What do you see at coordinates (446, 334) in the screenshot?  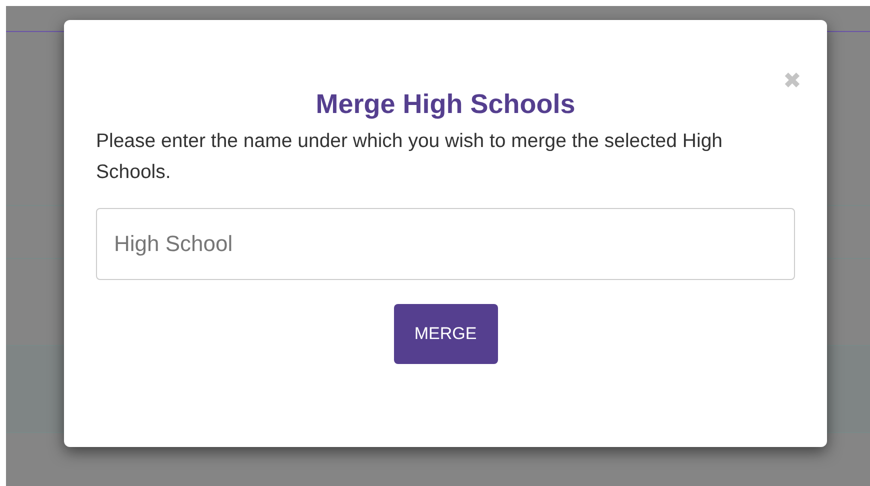 I see `merge-button: MERGE` at bounding box center [446, 334].